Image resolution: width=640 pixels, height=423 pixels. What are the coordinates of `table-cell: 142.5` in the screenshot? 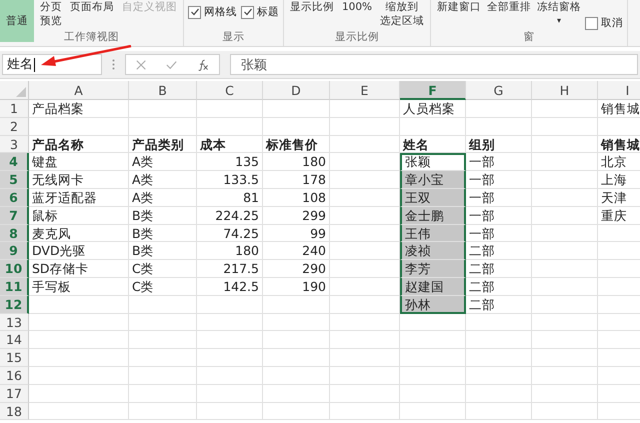 It's located at (230, 287).